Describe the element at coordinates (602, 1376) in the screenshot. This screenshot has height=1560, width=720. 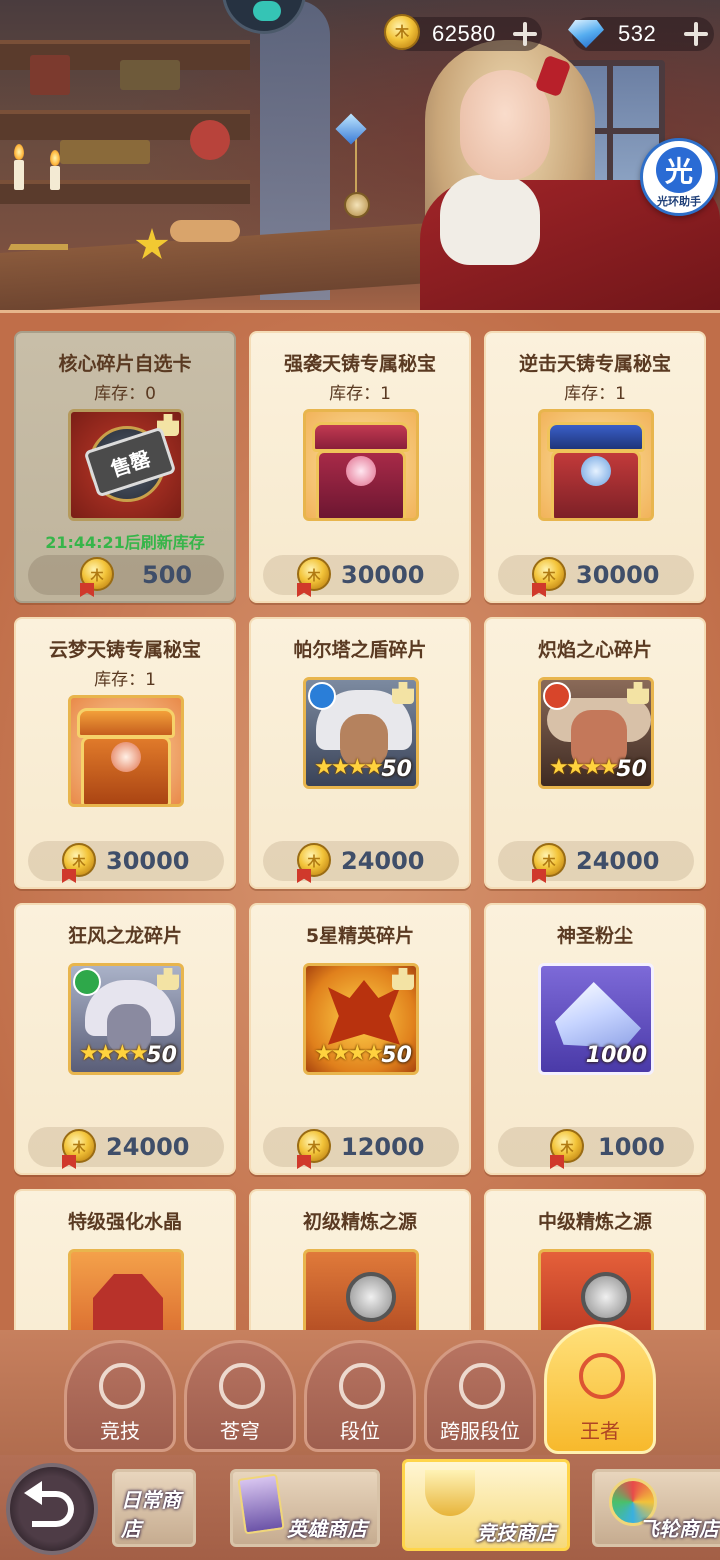
I see `king-trophy-icon` at that location.